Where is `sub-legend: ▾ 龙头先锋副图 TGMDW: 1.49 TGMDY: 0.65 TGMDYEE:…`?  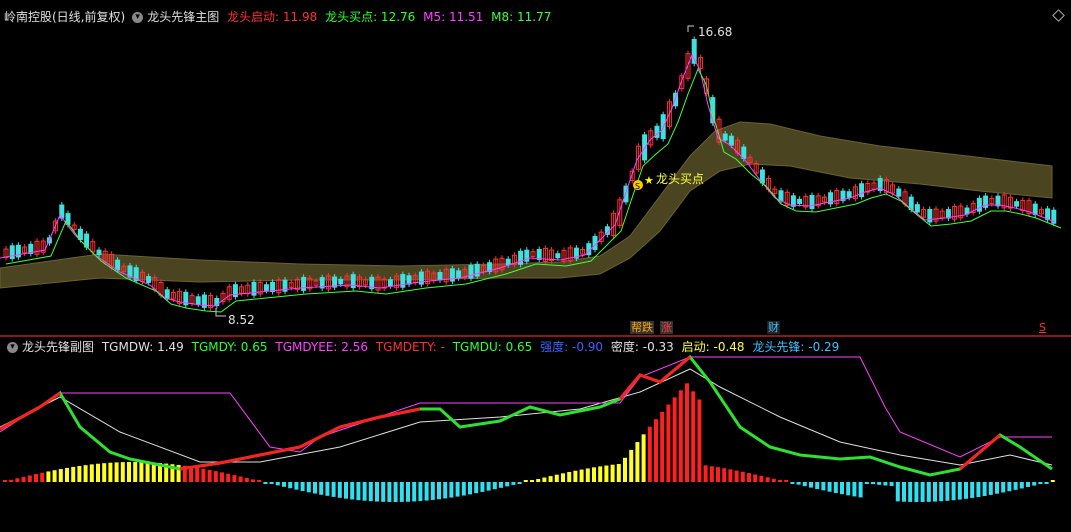
sub-legend: ▾ 龙头先锋副图 TGMDW: 1.49 TGMDY: 0.65 TGMDYEE:… is located at coordinates (423, 347).